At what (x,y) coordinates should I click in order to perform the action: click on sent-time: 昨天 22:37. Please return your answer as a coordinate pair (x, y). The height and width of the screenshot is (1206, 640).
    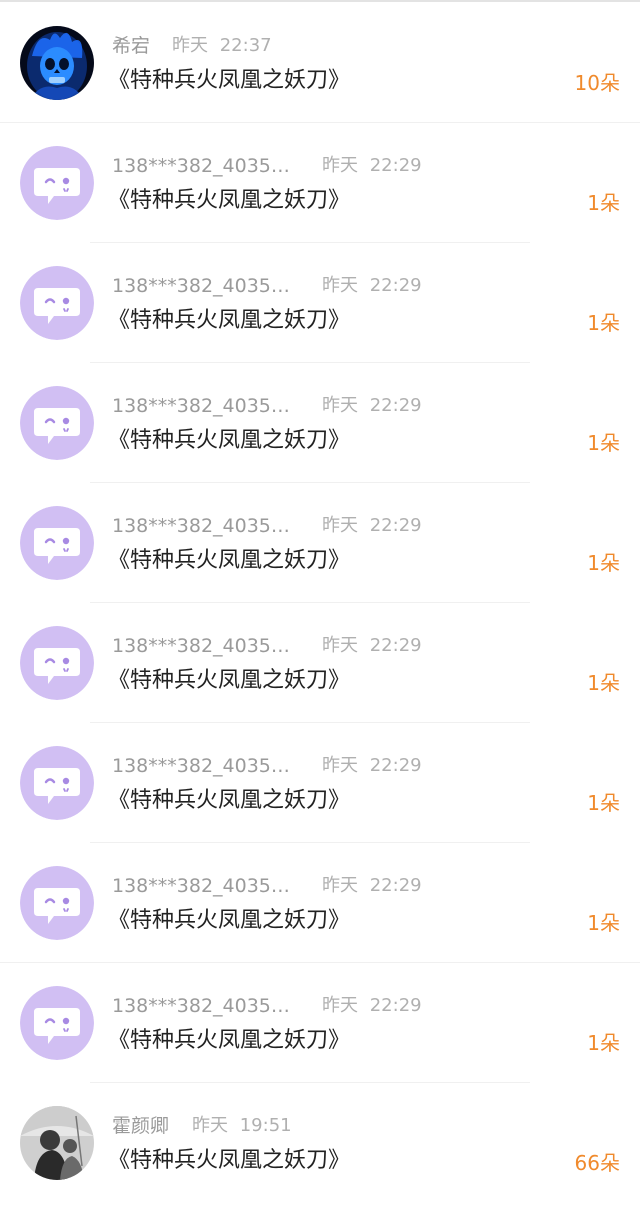
    Looking at the image, I should click on (222, 45).